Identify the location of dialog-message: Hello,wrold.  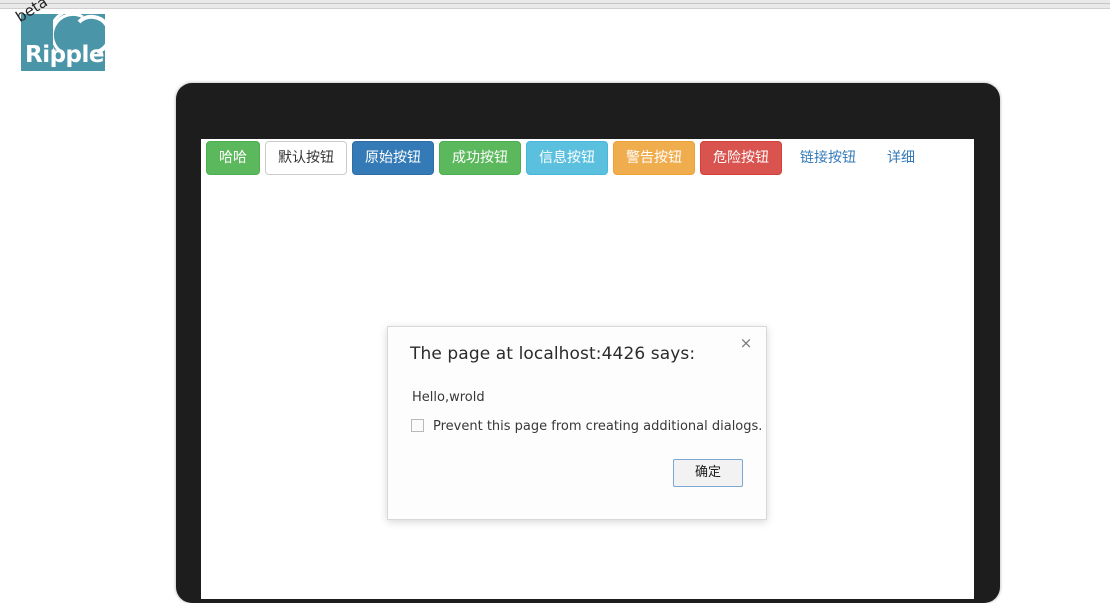
(448, 397).